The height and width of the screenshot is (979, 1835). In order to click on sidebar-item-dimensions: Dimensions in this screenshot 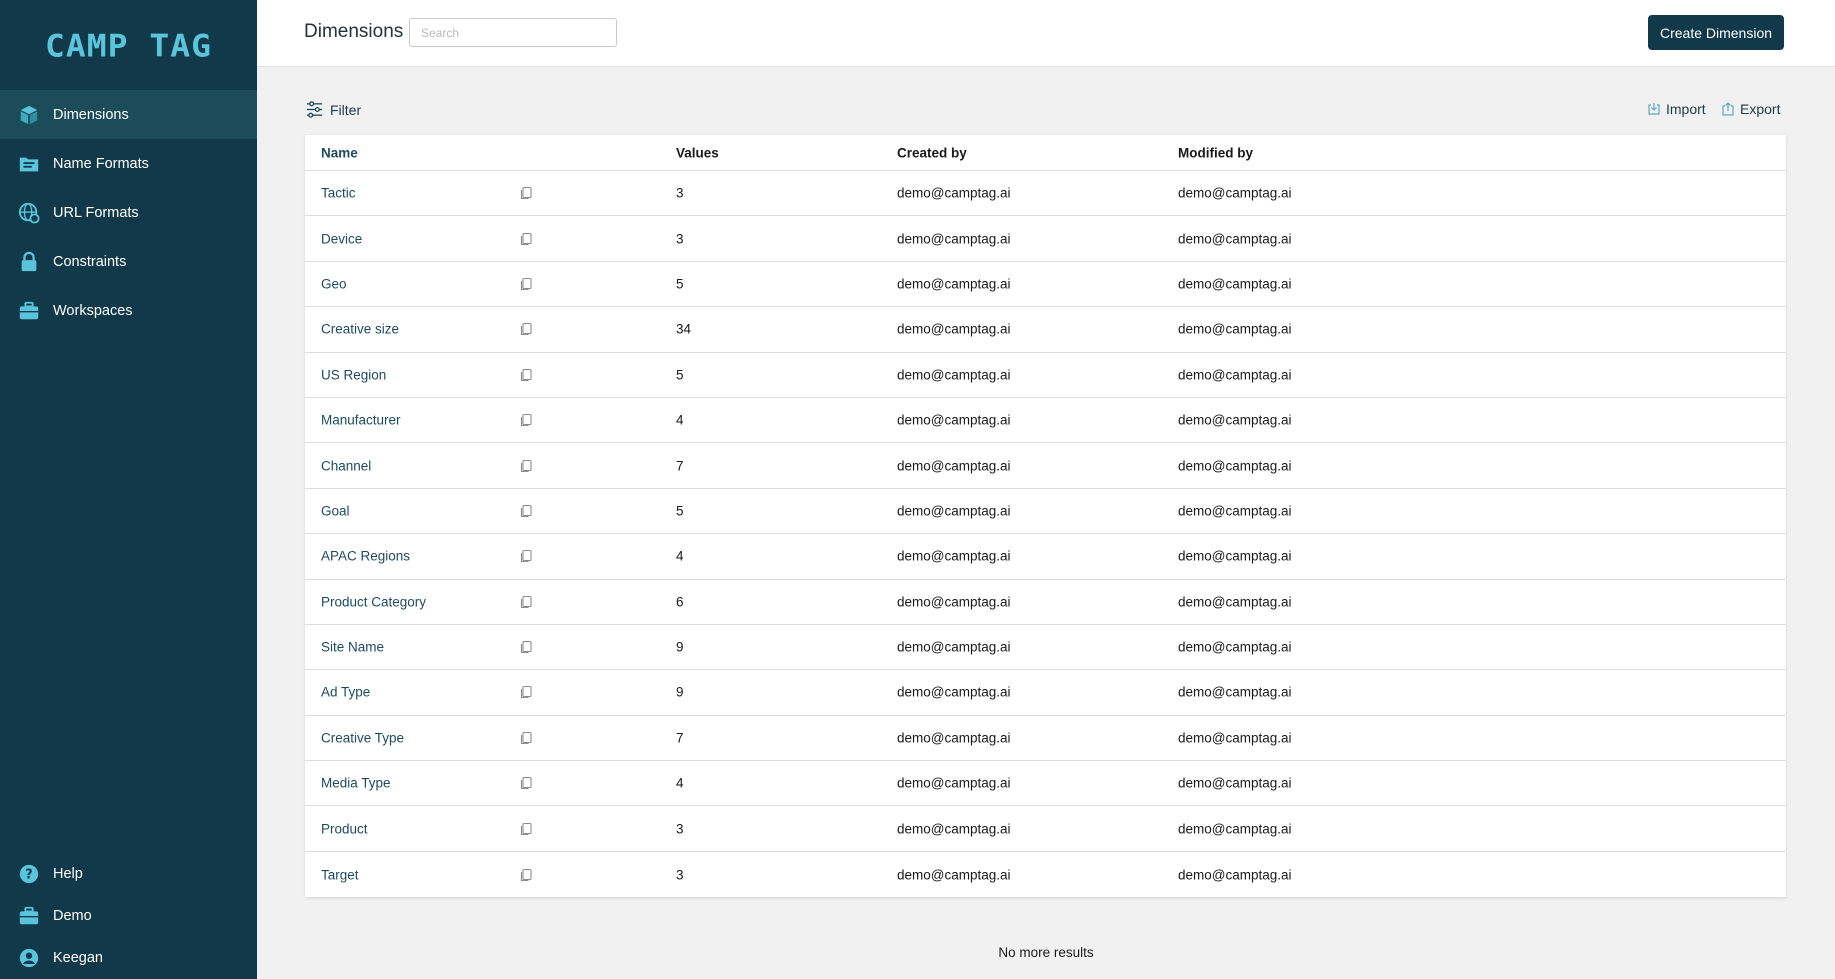, I will do `click(128, 114)`.